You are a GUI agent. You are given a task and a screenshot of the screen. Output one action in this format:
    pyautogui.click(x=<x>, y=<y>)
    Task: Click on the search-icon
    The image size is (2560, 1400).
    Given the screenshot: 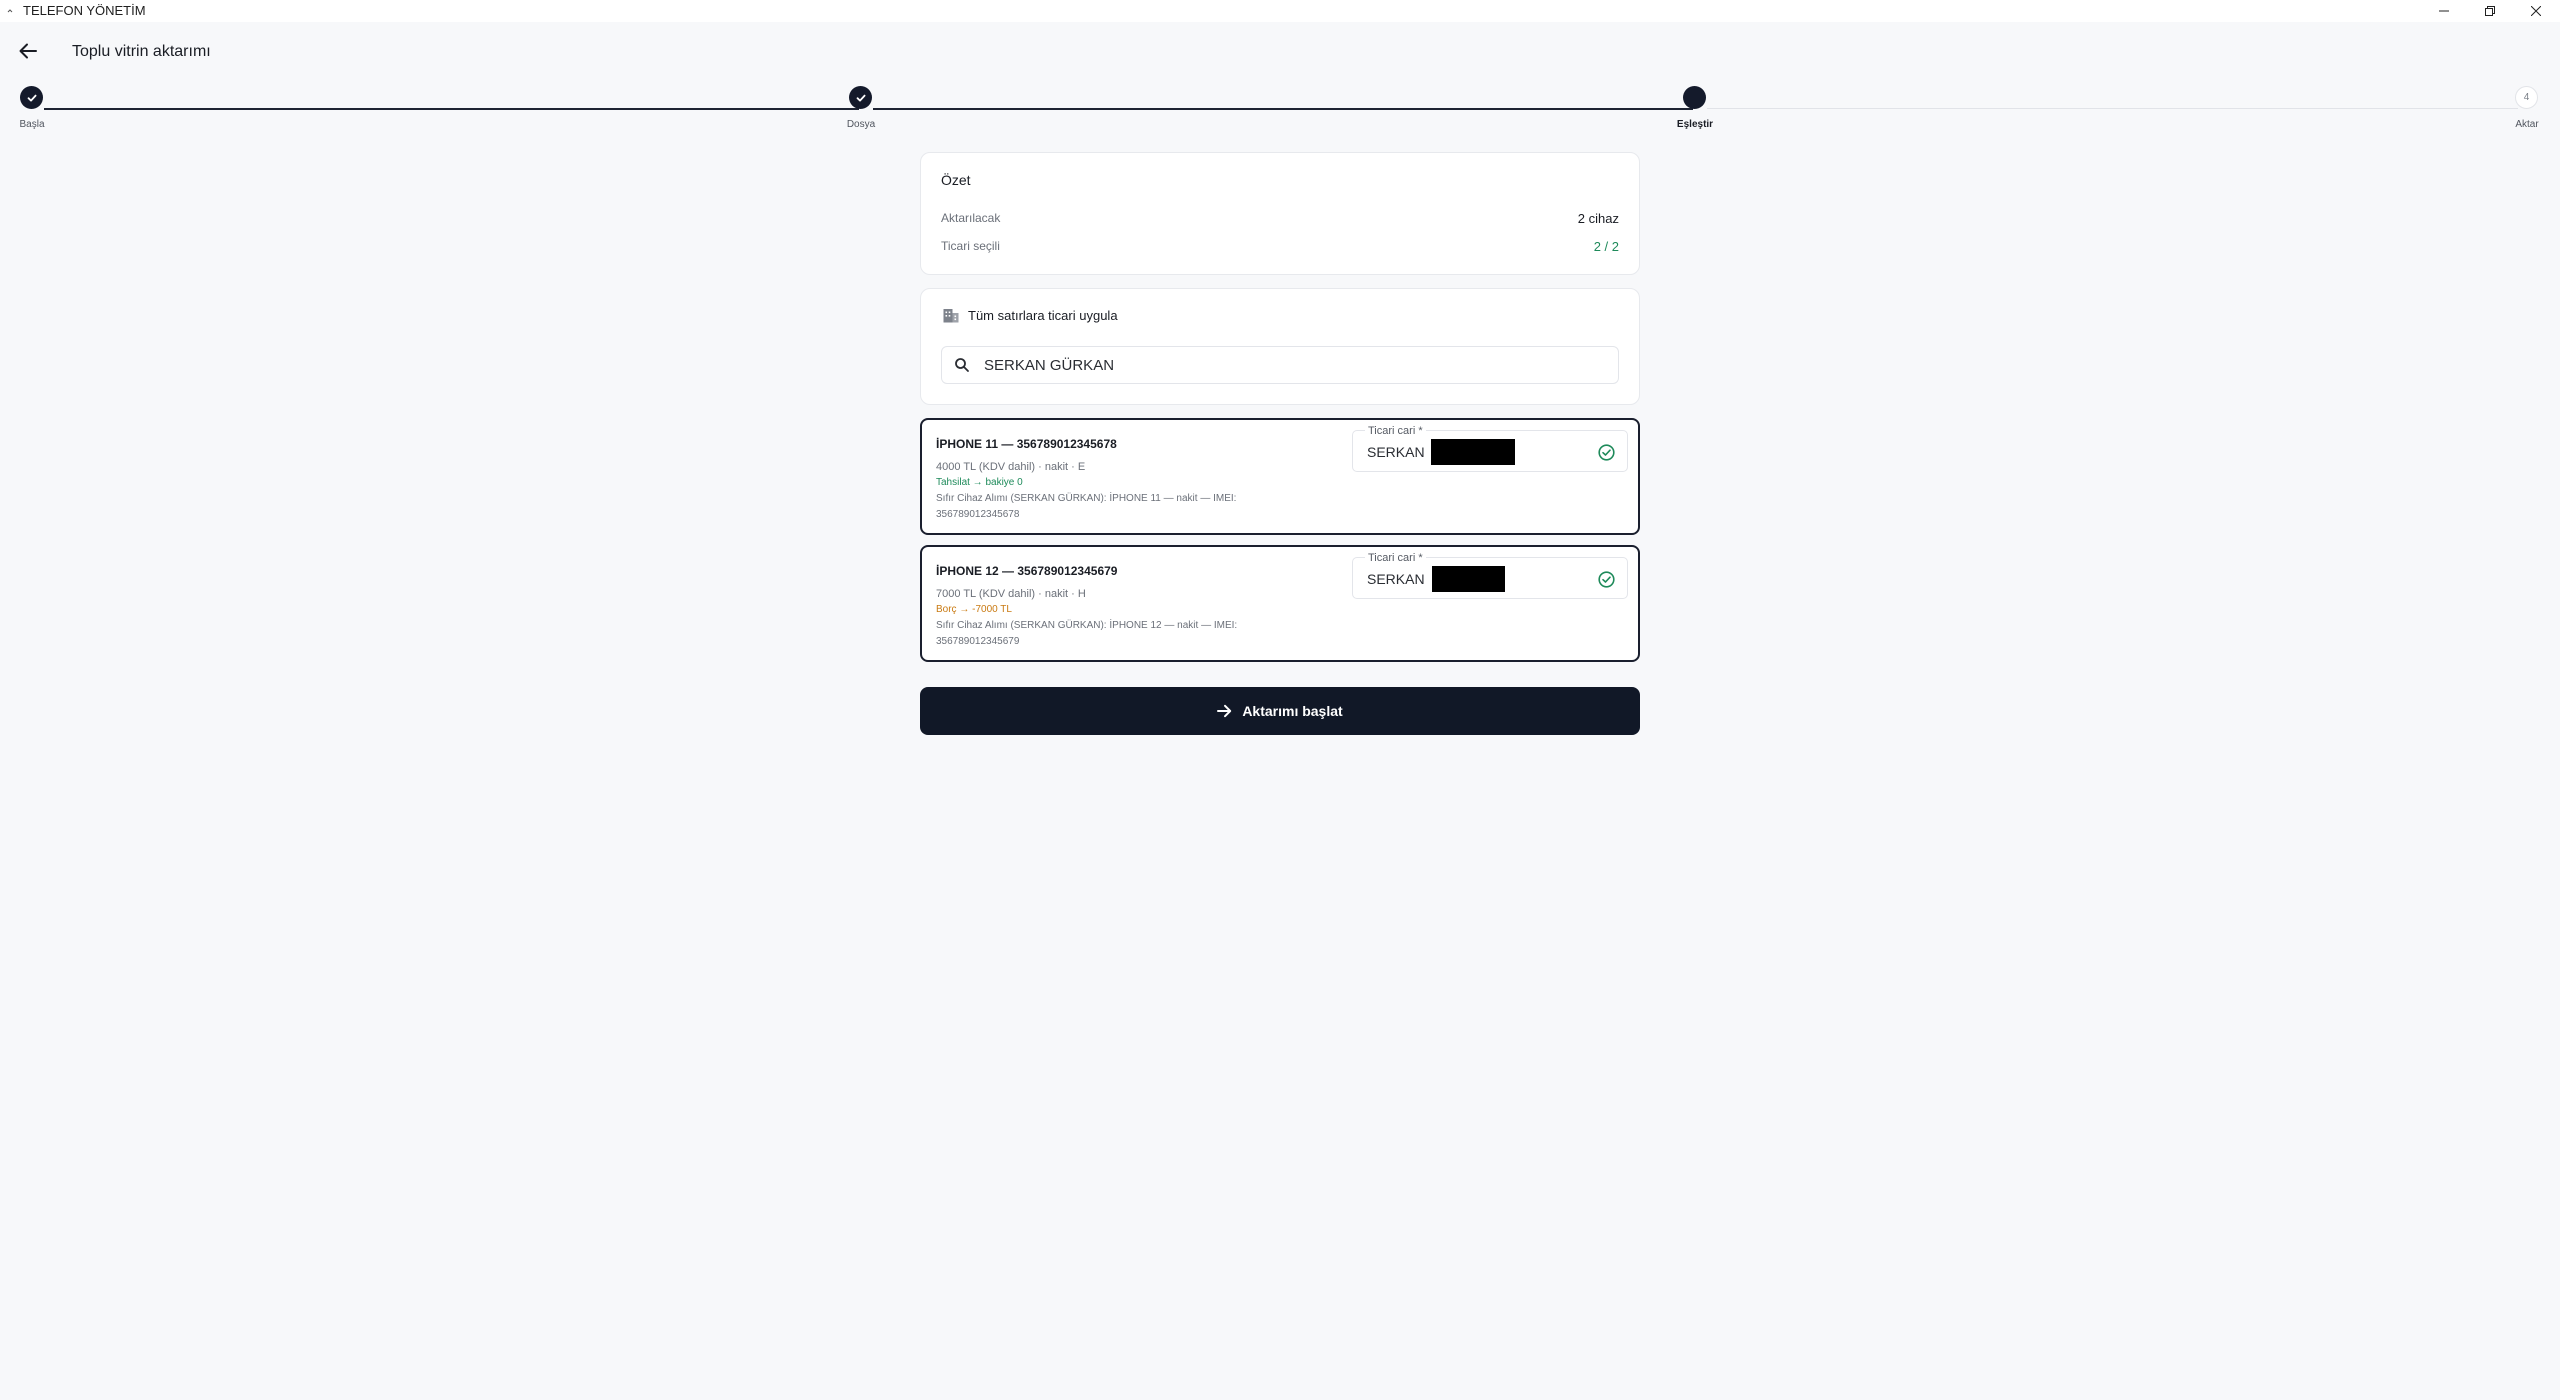 What is the action you would take?
    pyautogui.click(x=962, y=365)
    